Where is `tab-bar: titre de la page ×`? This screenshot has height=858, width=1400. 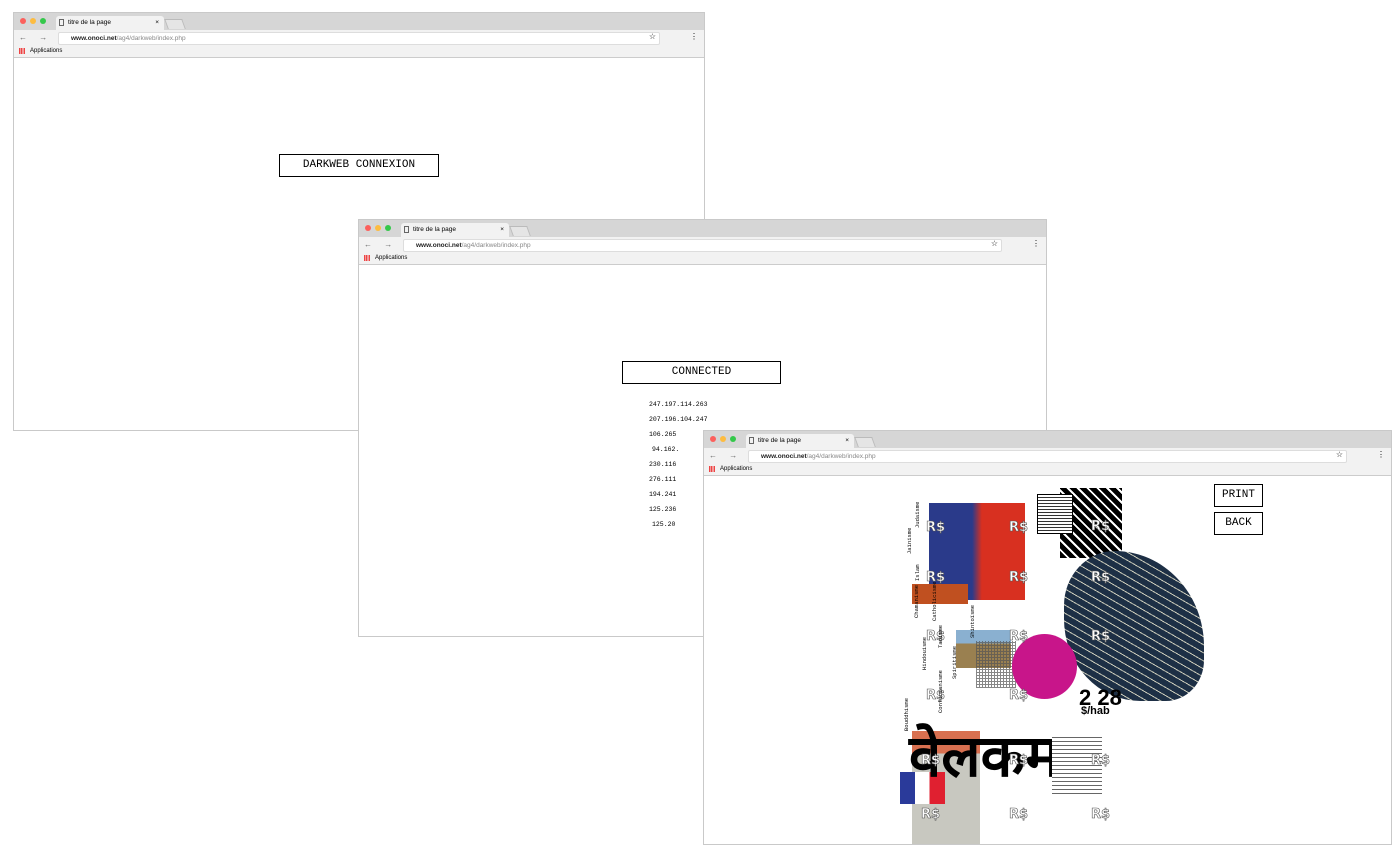 tab-bar: titre de la page × is located at coordinates (359, 21).